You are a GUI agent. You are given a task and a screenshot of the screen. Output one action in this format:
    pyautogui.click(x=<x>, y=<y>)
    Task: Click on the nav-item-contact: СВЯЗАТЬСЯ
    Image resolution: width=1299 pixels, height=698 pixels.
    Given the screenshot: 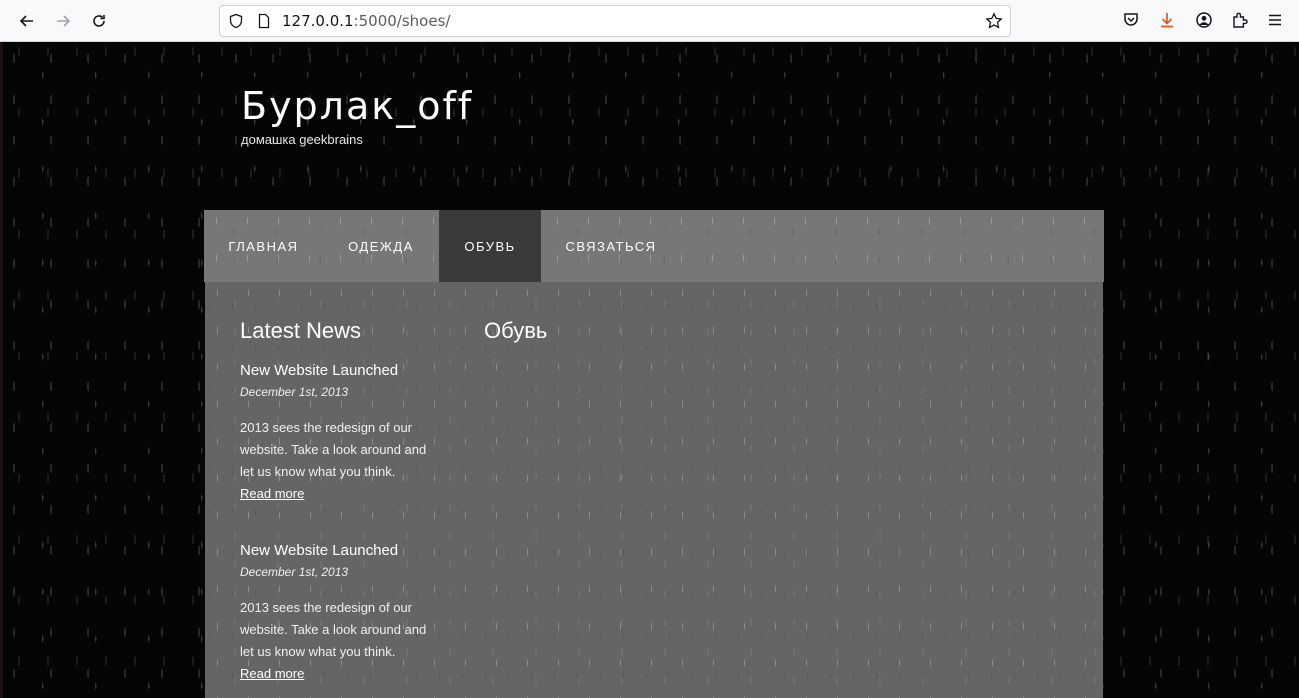 What is the action you would take?
    pyautogui.click(x=611, y=246)
    